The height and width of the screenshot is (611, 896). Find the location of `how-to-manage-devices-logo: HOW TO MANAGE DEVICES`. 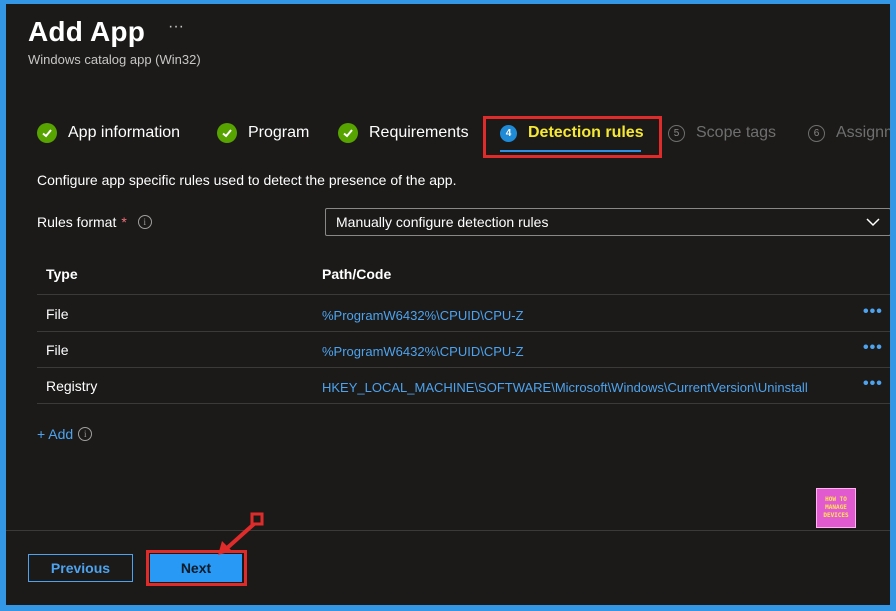

how-to-manage-devices-logo: HOW TO MANAGE DEVICES is located at coordinates (836, 508).